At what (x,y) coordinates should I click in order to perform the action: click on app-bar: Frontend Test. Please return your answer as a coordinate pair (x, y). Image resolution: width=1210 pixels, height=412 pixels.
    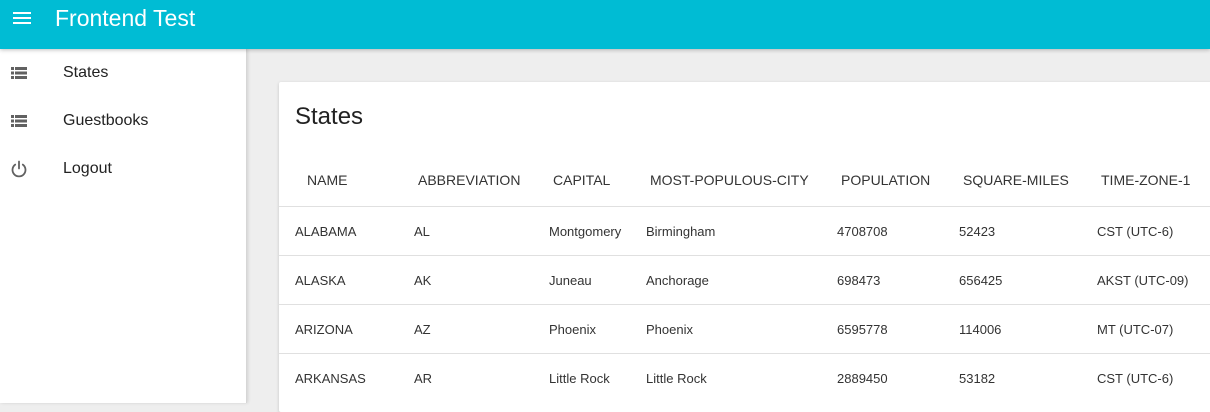
    Looking at the image, I should click on (605, 24).